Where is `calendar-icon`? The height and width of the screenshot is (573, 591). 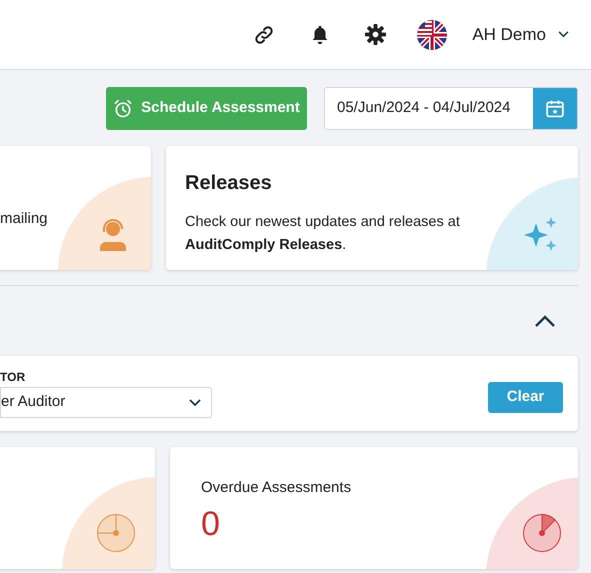 calendar-icon is located at coordinates (555, 108).